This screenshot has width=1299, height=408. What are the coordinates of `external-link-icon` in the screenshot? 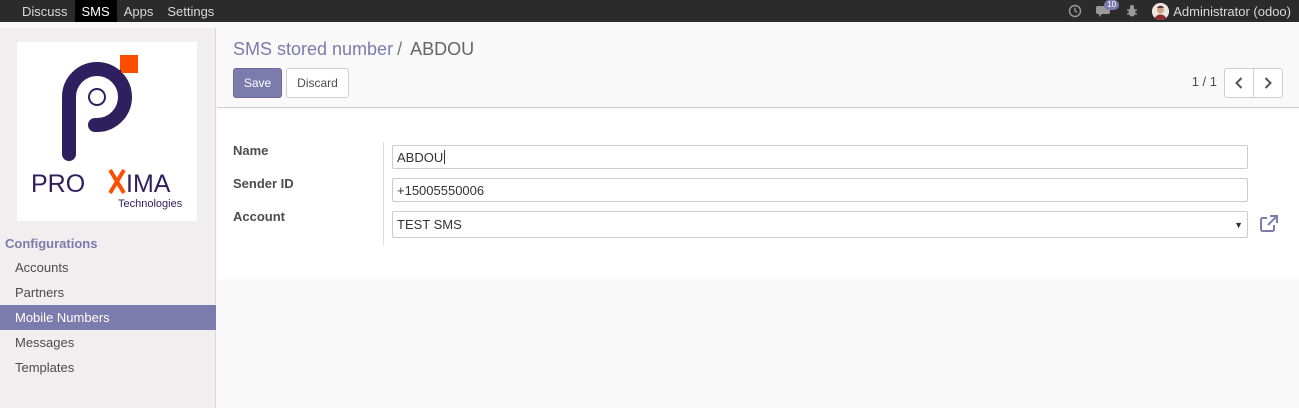 It's located at (1269, 225).